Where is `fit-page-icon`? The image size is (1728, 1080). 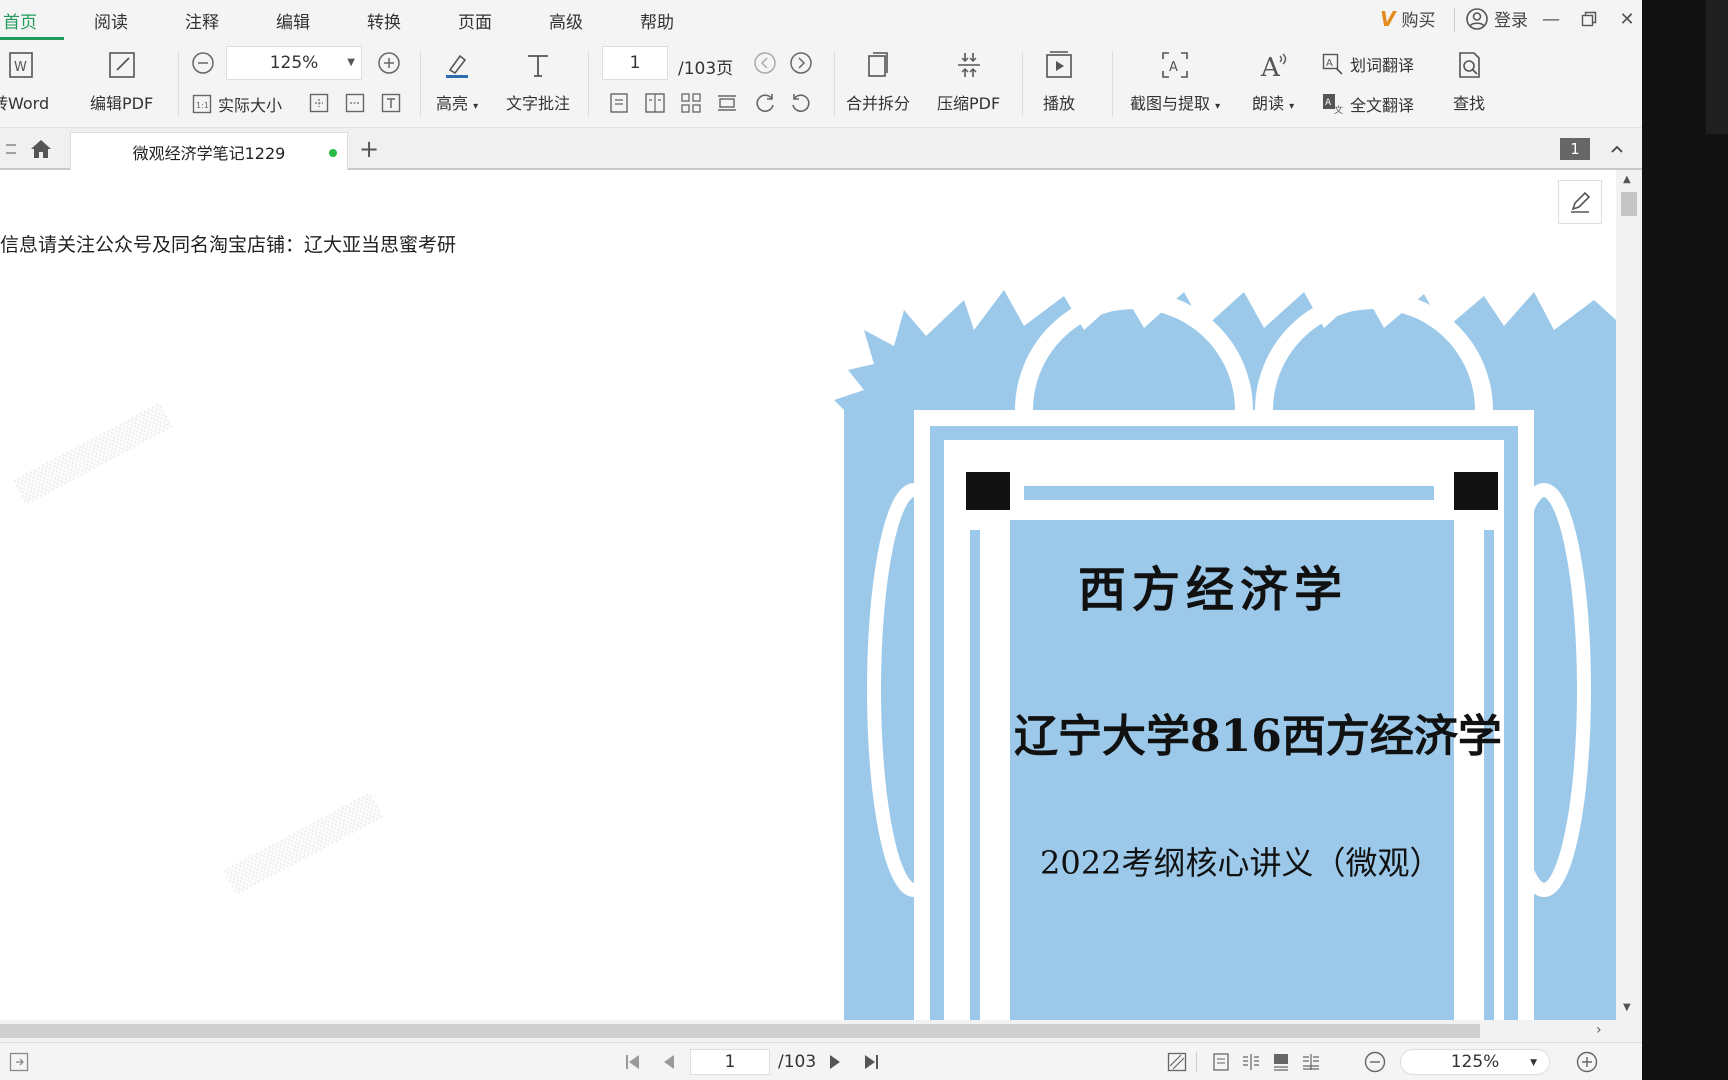
fit-page-icon is located at coordinates (319, 103).